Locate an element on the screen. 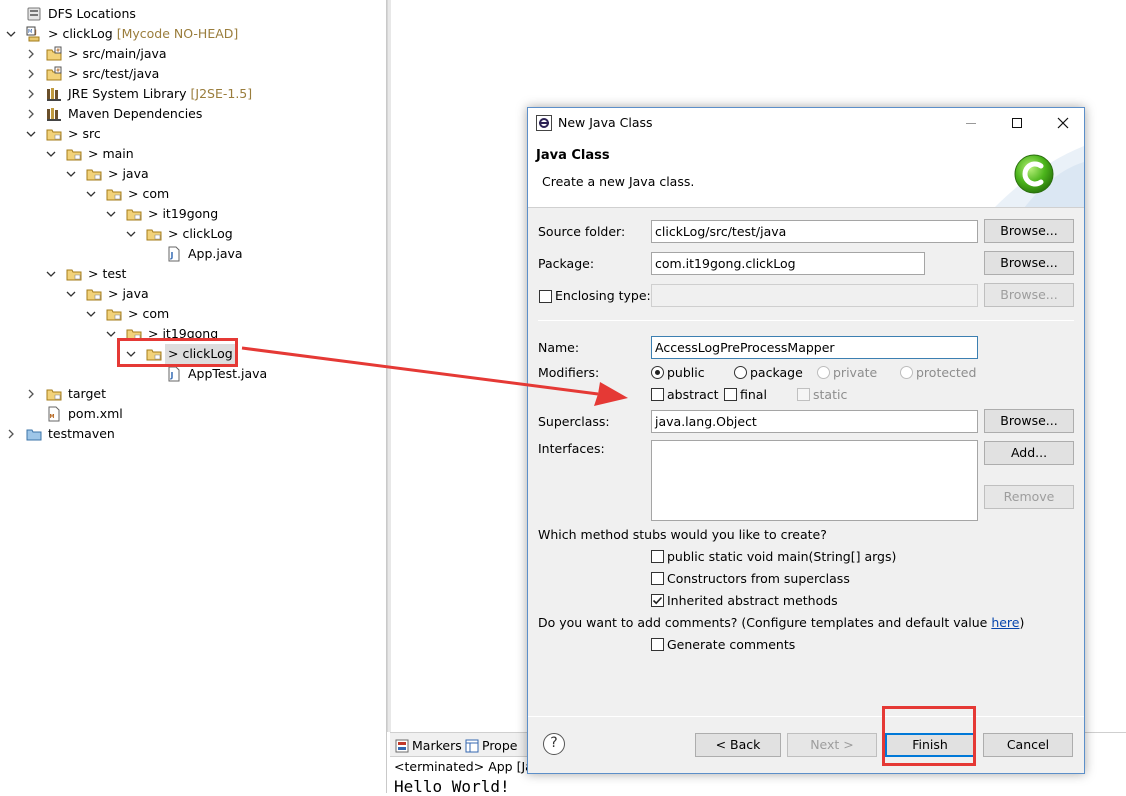 Image resolution: width=1126 pixels, height=796 pixels. class-name-field: AccessLogPreProcessMapper is located at coordinates (814, 347).